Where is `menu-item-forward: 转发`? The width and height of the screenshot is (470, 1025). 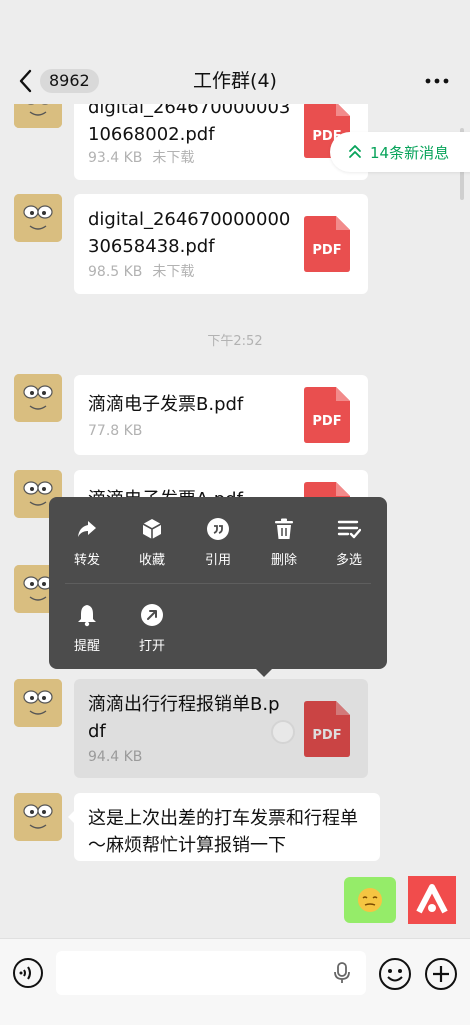
menu-item-forward: 转发 is located at coordinates (87, 547).